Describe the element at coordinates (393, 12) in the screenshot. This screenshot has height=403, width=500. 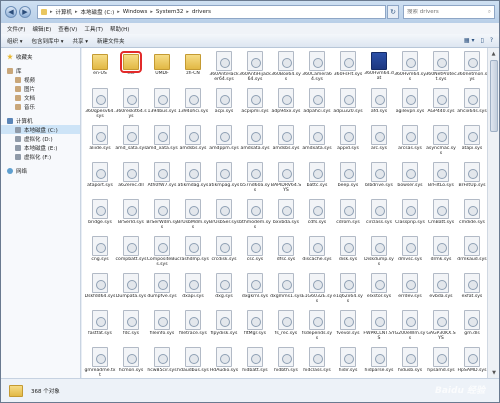
I see `refresh-icon: ↻` at that location.